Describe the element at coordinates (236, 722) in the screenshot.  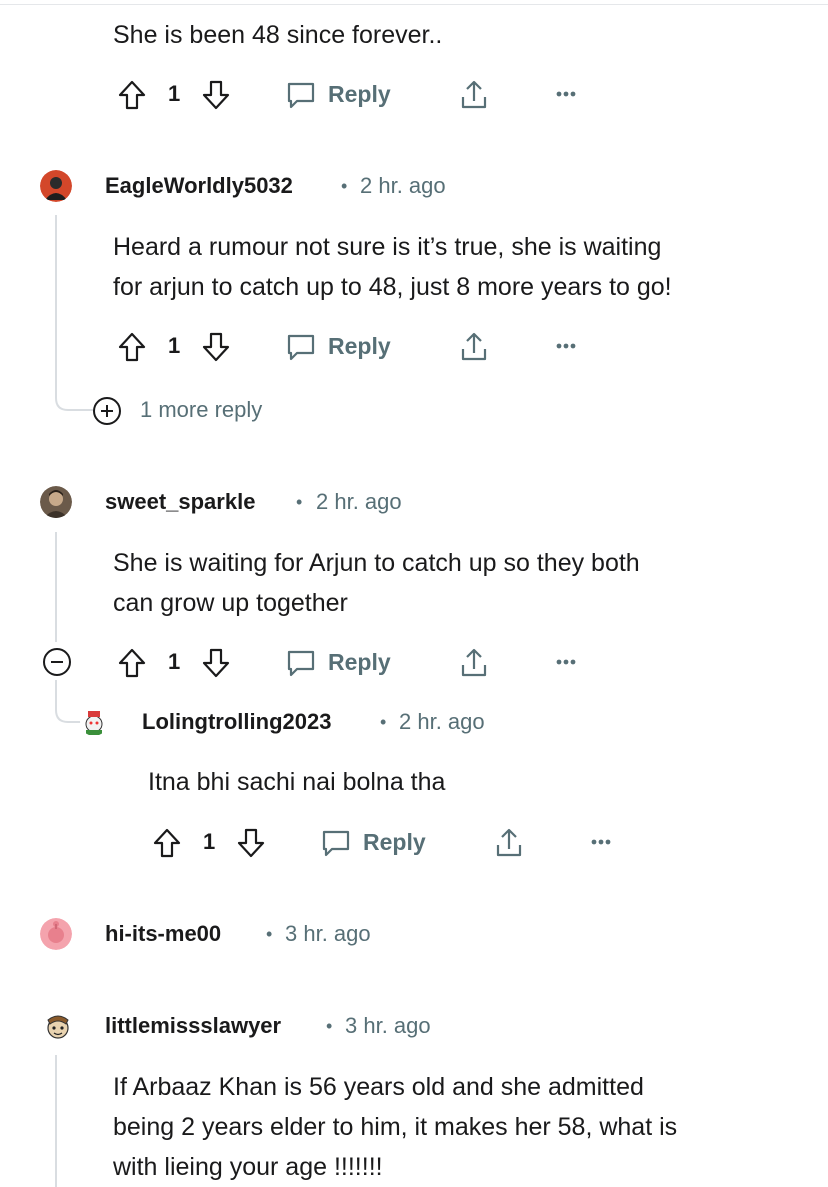
I see `username: Lolingtrolling2023` at that location.